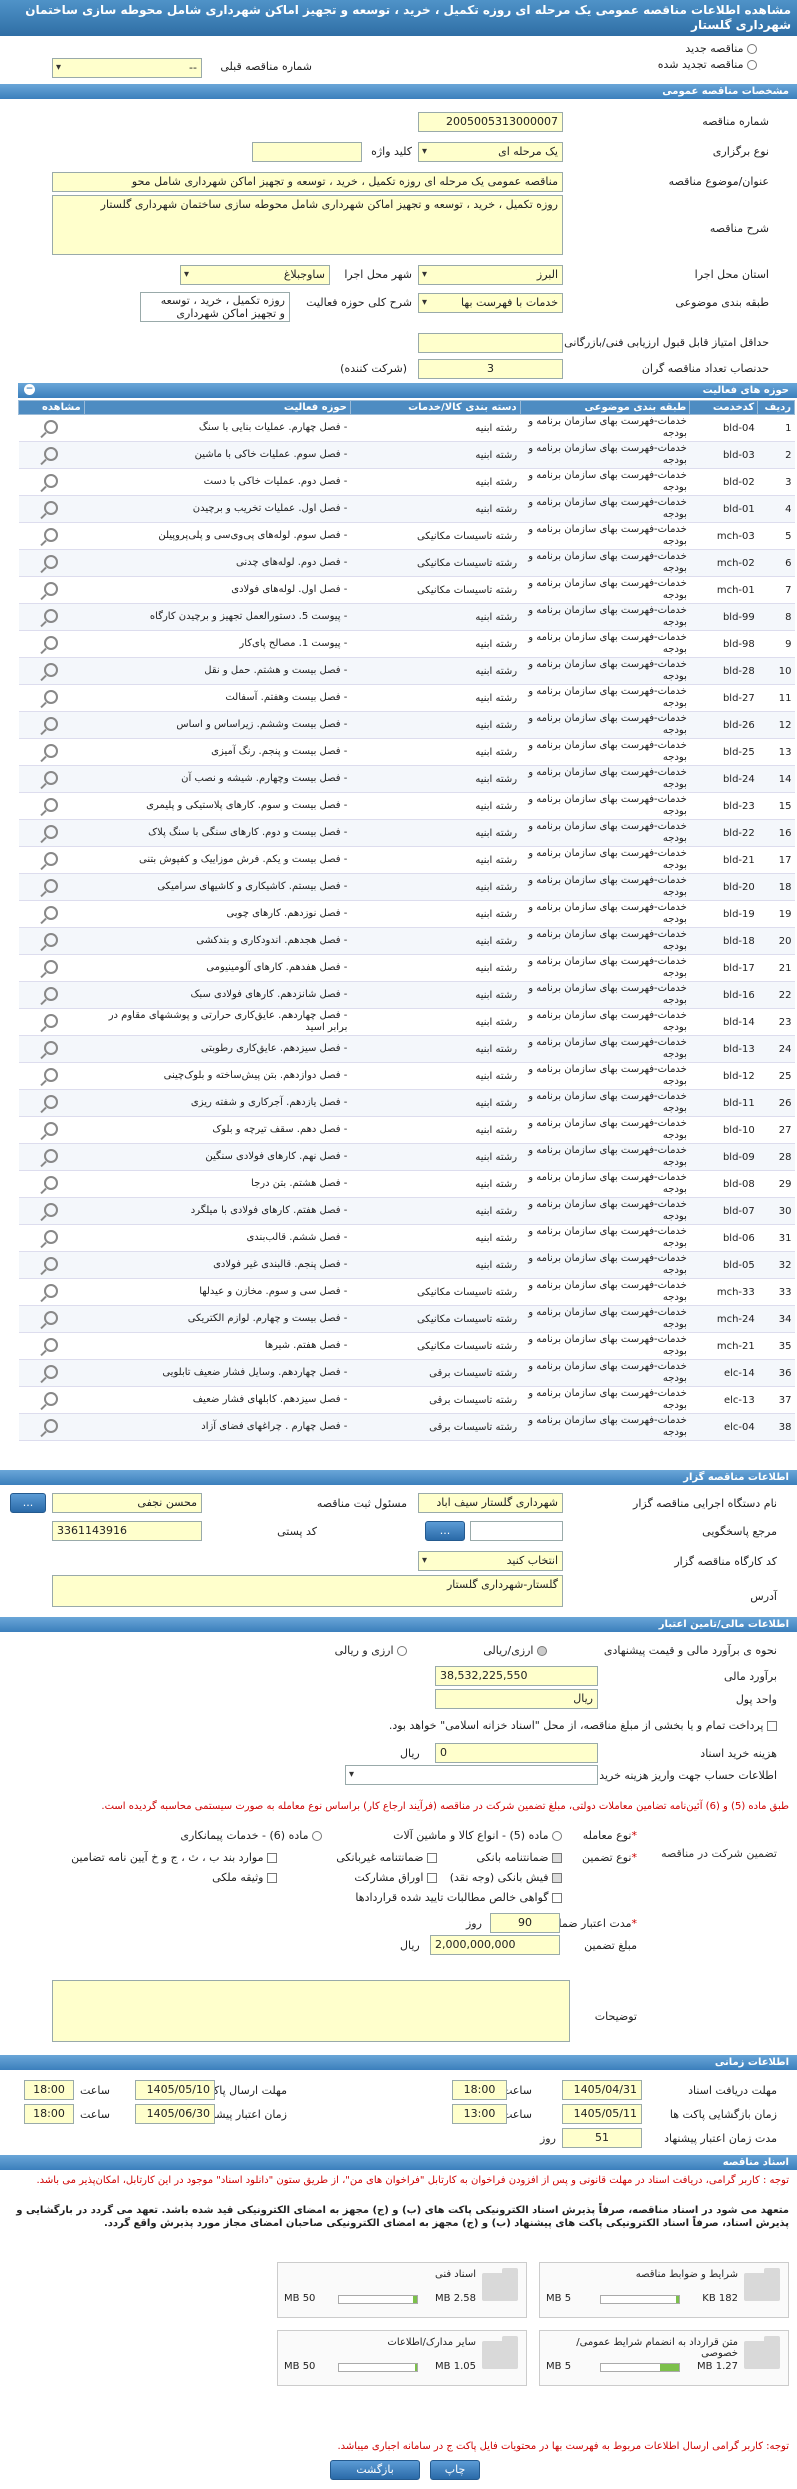 This screenshot has height=2489, width=797. I want to click on account-select, so click(471, 1775).